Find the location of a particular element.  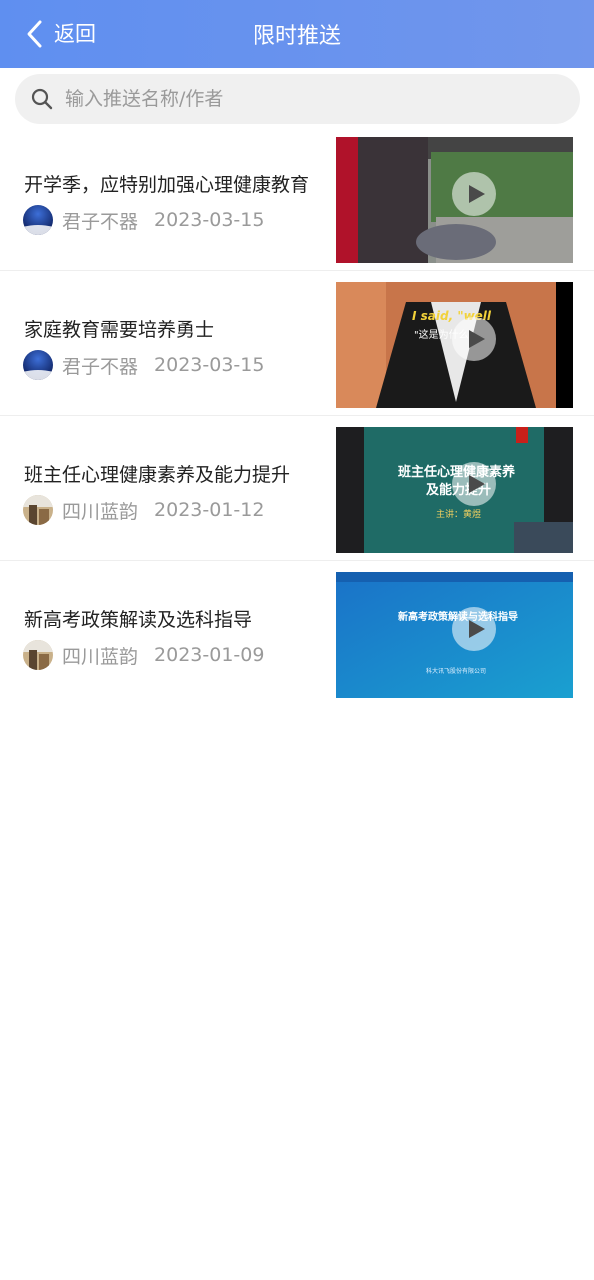

item-title: 家庭教育需要培养勇士 is located at coordinates (119, 330).